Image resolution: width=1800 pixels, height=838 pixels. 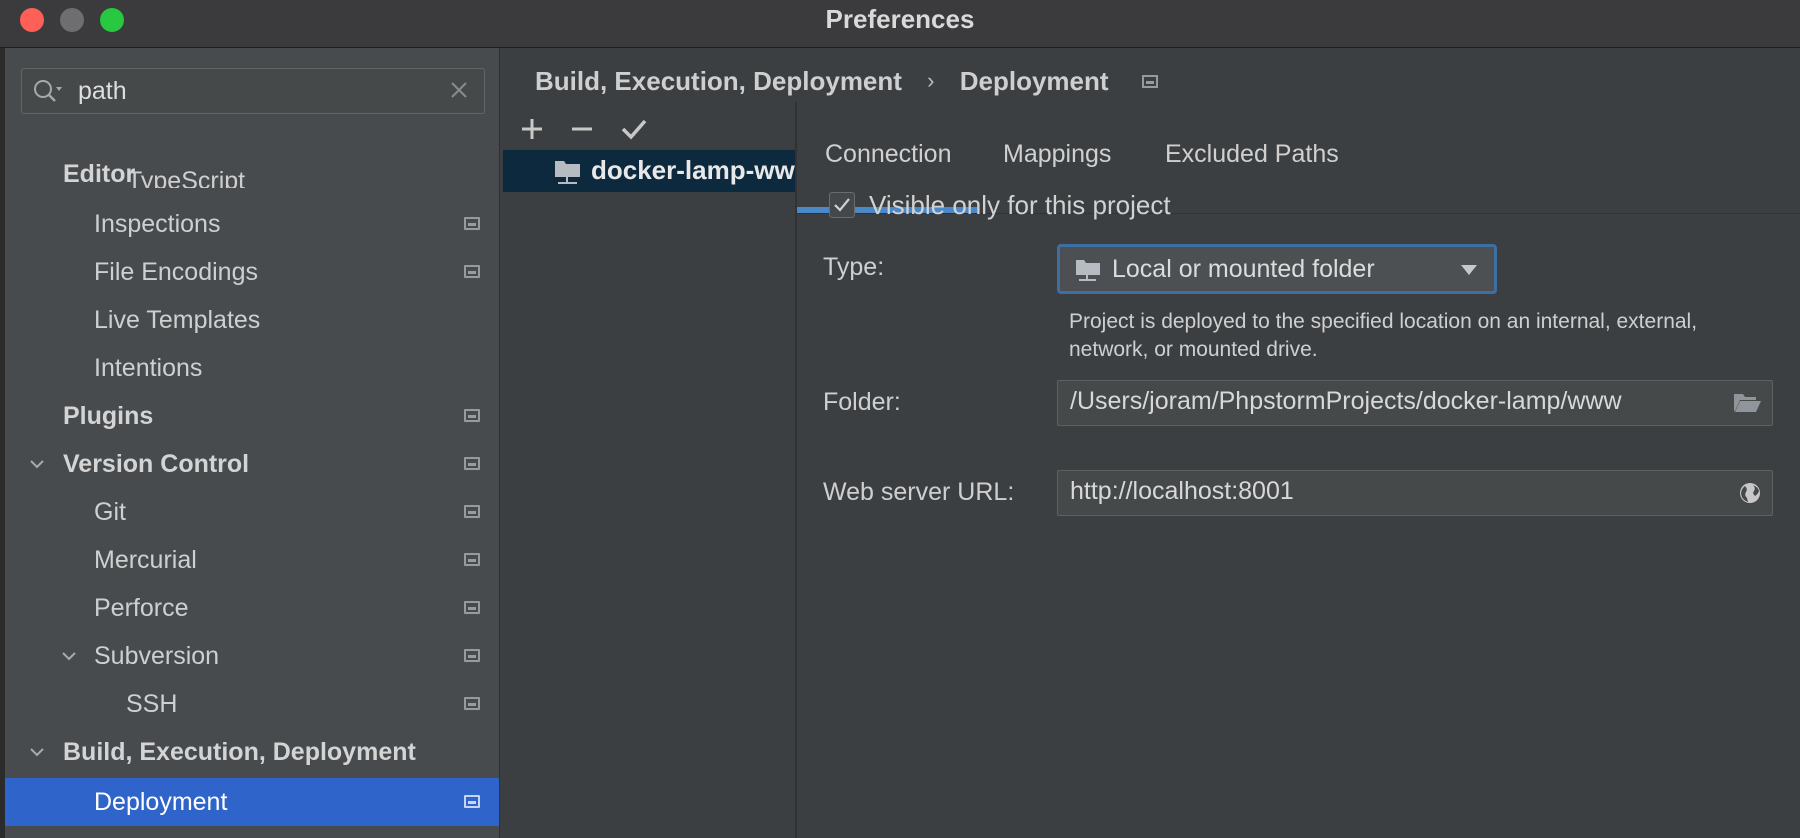 I want to click on search-box, so click(x=253, y=91).